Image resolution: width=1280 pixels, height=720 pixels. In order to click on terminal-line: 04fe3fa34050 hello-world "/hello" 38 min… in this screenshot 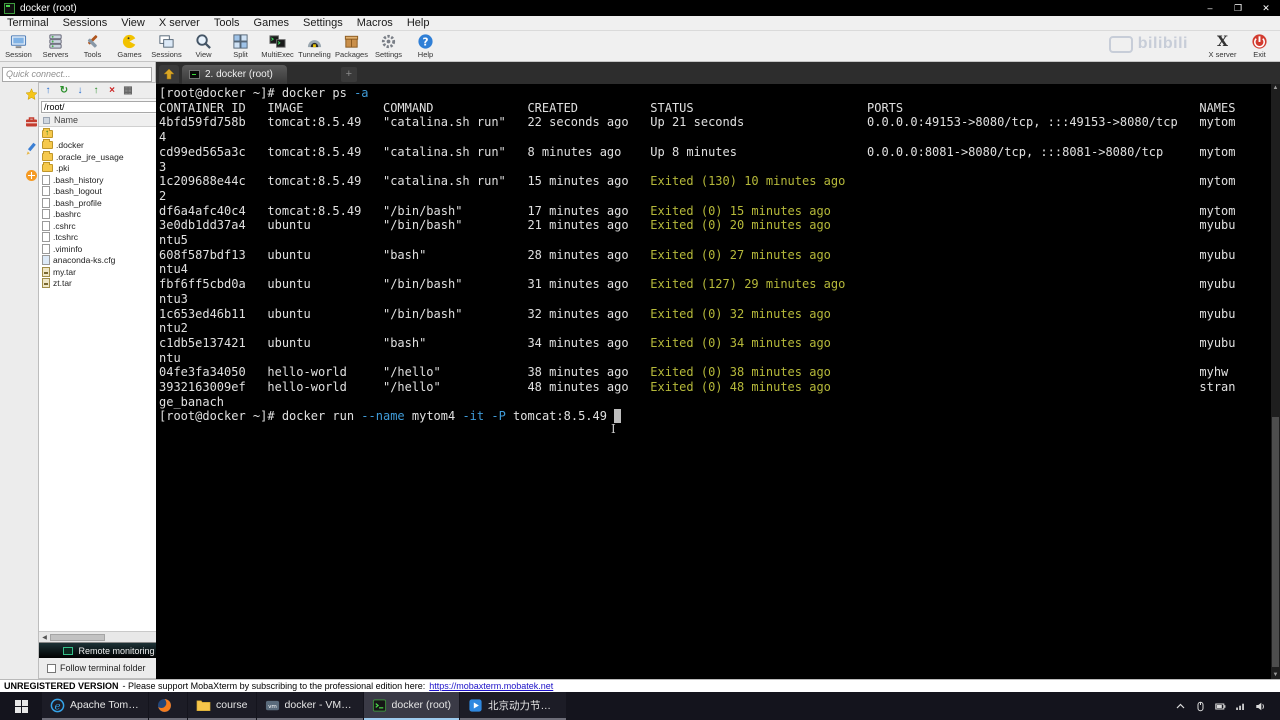, I will do `click(694, 372)`.